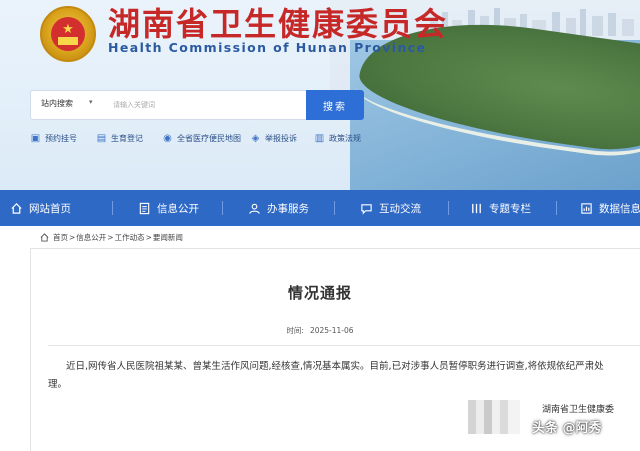  I want to click on breadcrumb: 首页 > 信息公开 > 工作动态 > 要闻新闻, so click(111, 237).